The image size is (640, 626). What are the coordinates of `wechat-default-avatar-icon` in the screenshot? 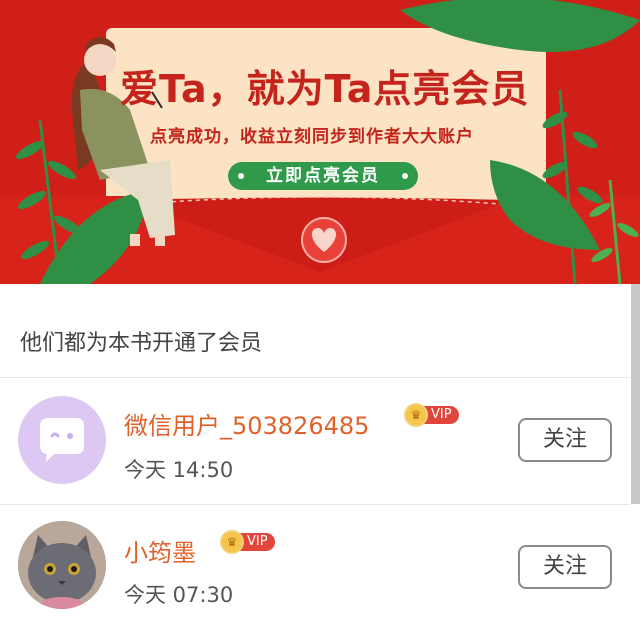 It's located at (62, 440).